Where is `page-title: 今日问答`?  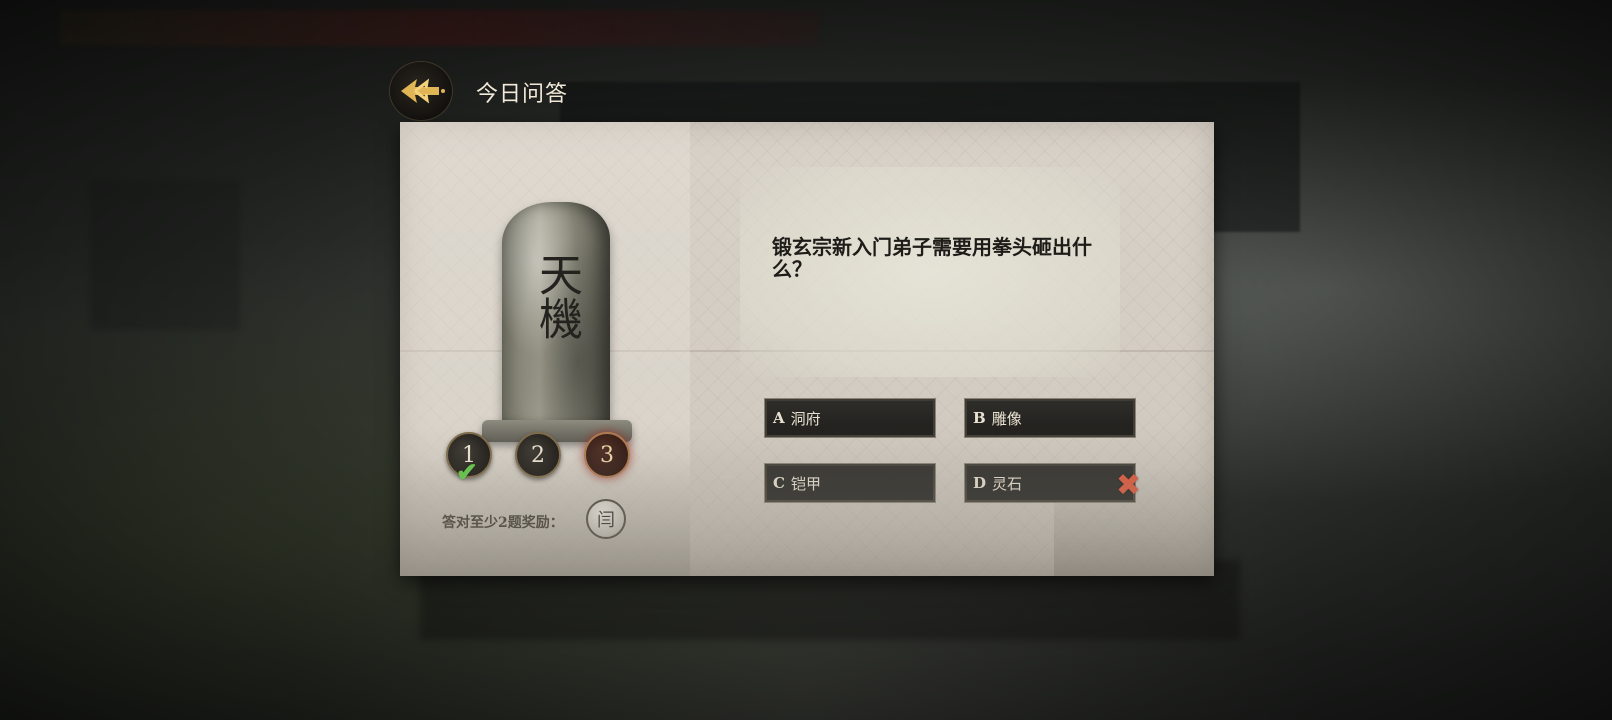 page-title: 今日问答 is located at coordinates (522, 94).